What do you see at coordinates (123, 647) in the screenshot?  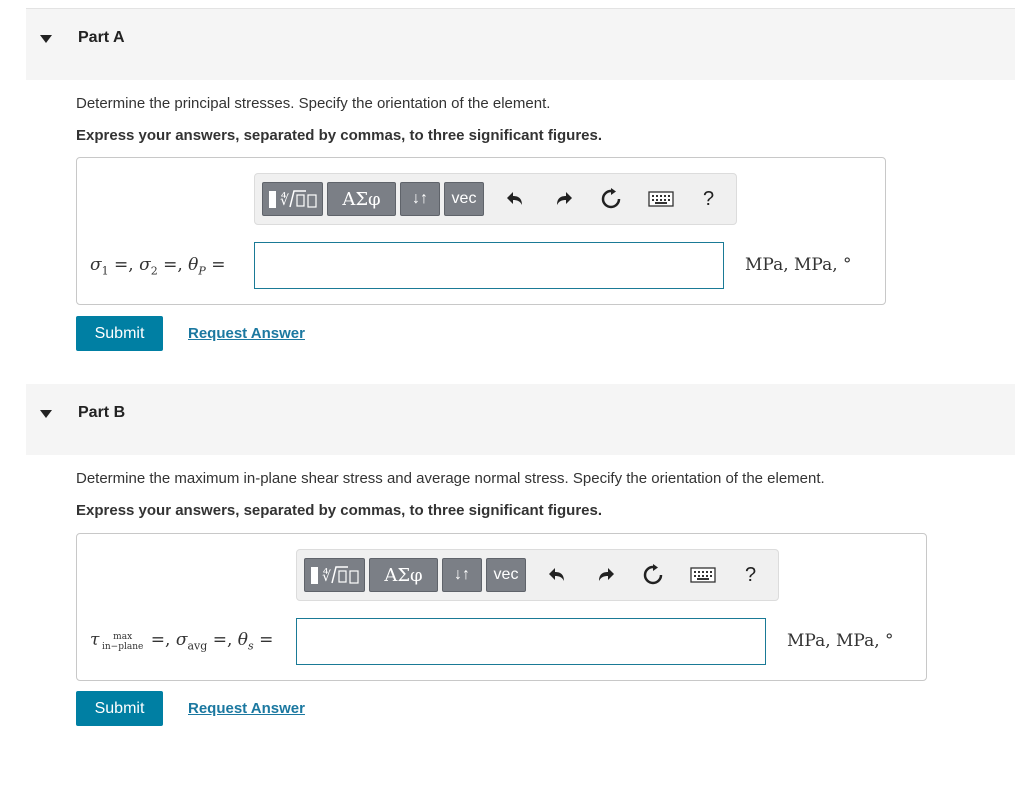 I see `tau-subscript-in-plane: in−plane` at bounding box center [123, 647].